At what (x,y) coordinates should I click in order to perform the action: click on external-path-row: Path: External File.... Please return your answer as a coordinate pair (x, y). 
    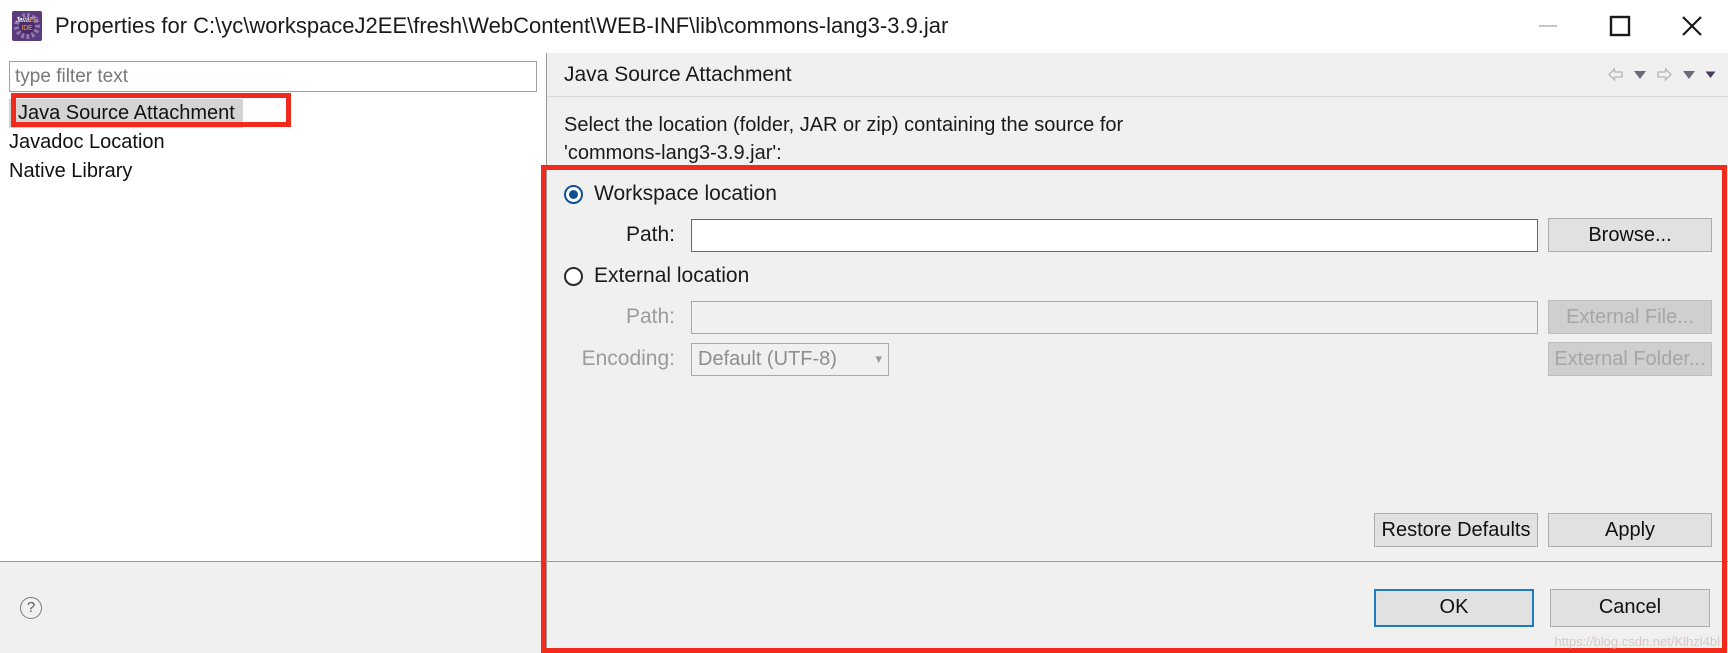
    Looking at the image, I should click on (1138, 317).